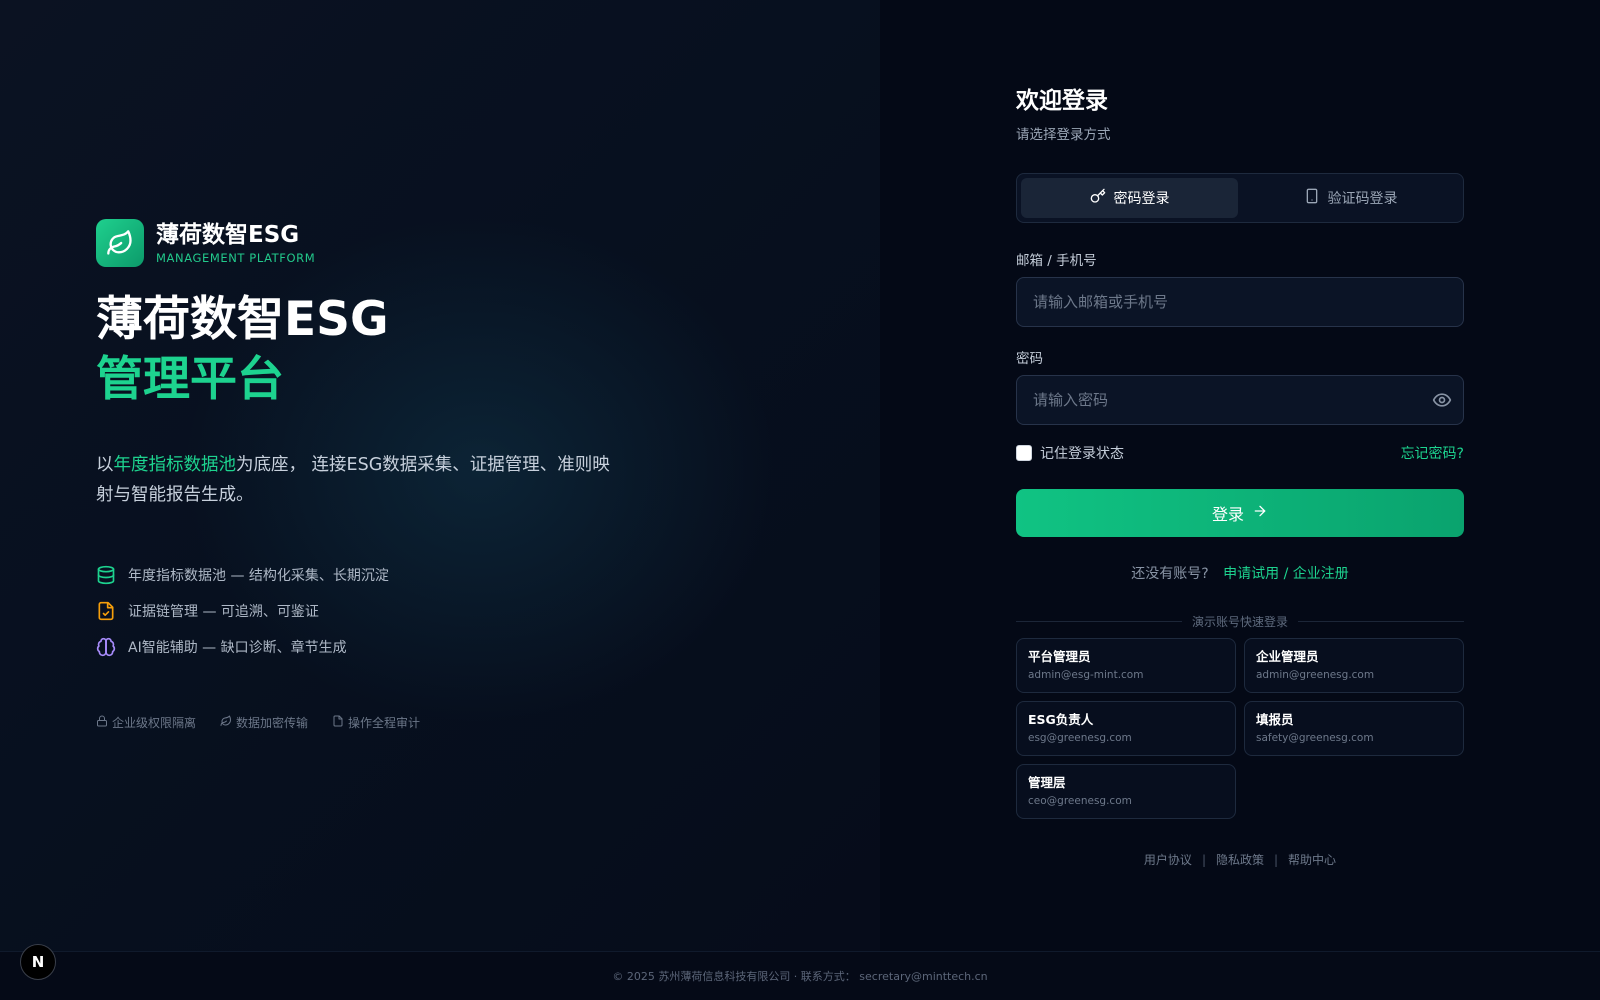 This screenshot has width=1600, height=1000. What do you see at coordinates (38, 962) in the screenshot?
I see `next-dev-badge: N` at bounding box center [38, 962].